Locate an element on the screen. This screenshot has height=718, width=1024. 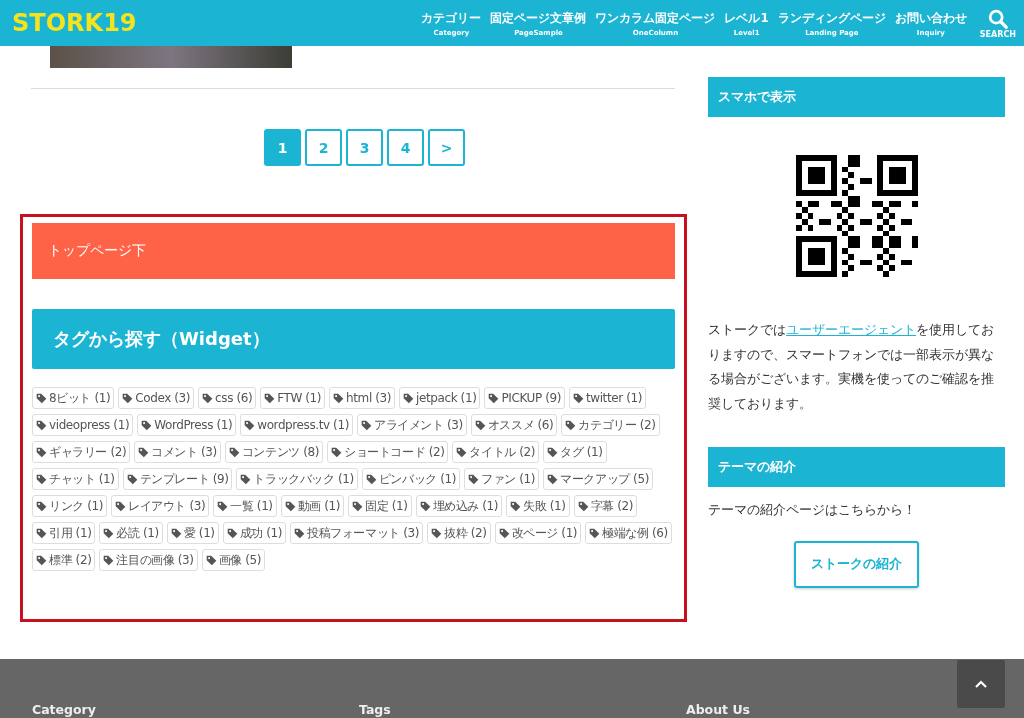
tag-link: ファン (1) is located at coordinates (502, 479).